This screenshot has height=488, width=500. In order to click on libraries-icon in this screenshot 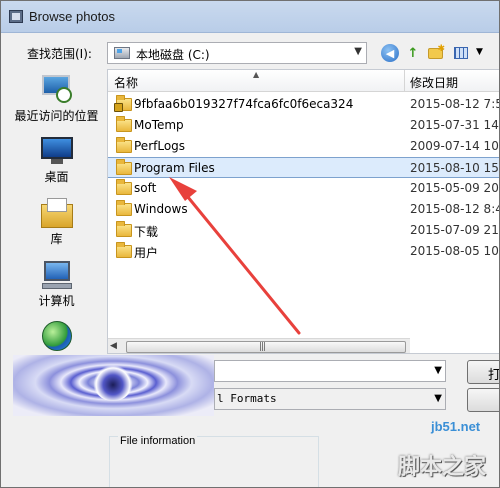, I will do `click(57, 213)`.